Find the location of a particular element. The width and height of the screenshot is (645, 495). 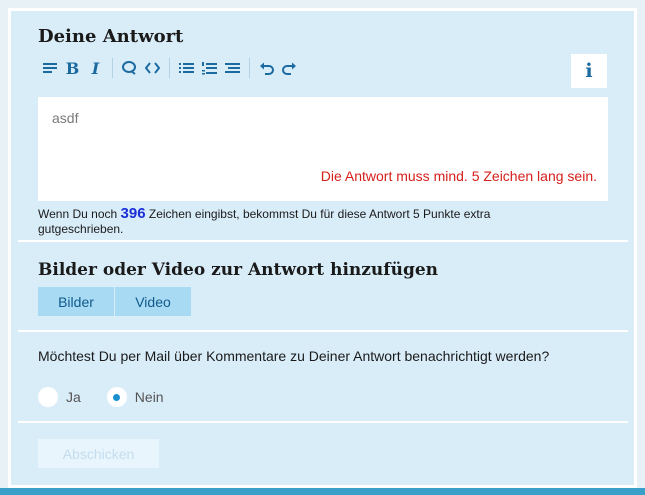

radio-nein-label: Nein is located at coordinates (149, 397).